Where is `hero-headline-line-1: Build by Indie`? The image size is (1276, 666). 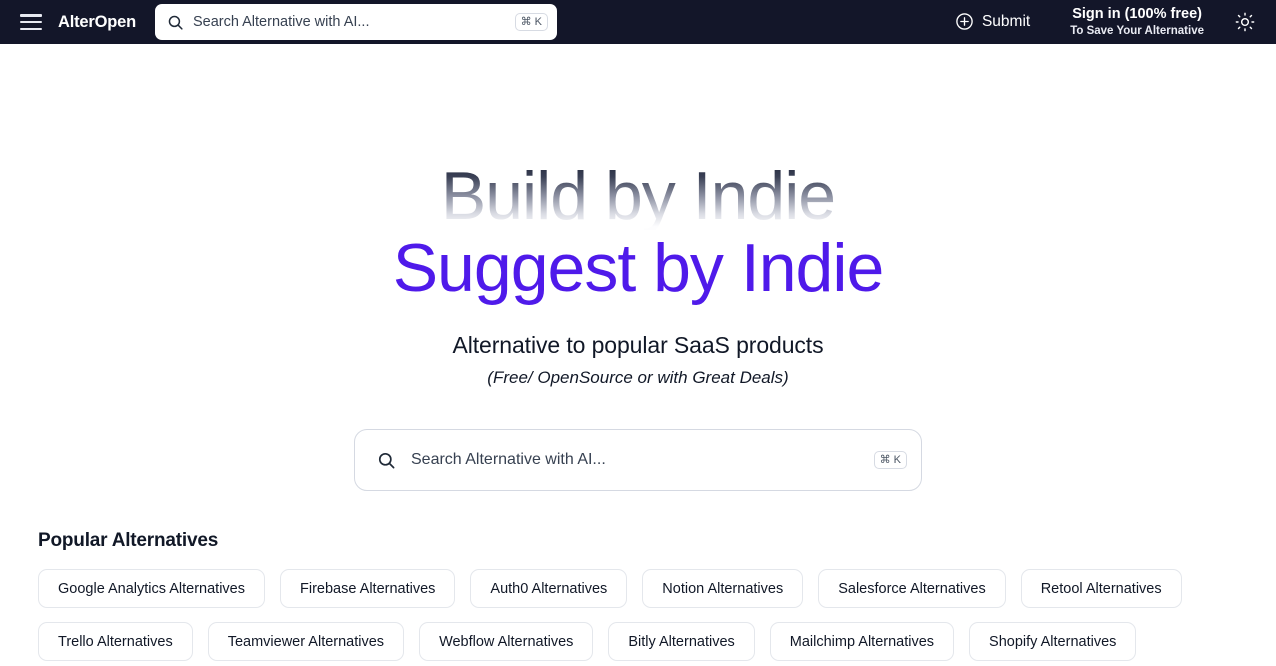
hero-headline-line-1: Build by Indie is located at coordinates (638, 196).